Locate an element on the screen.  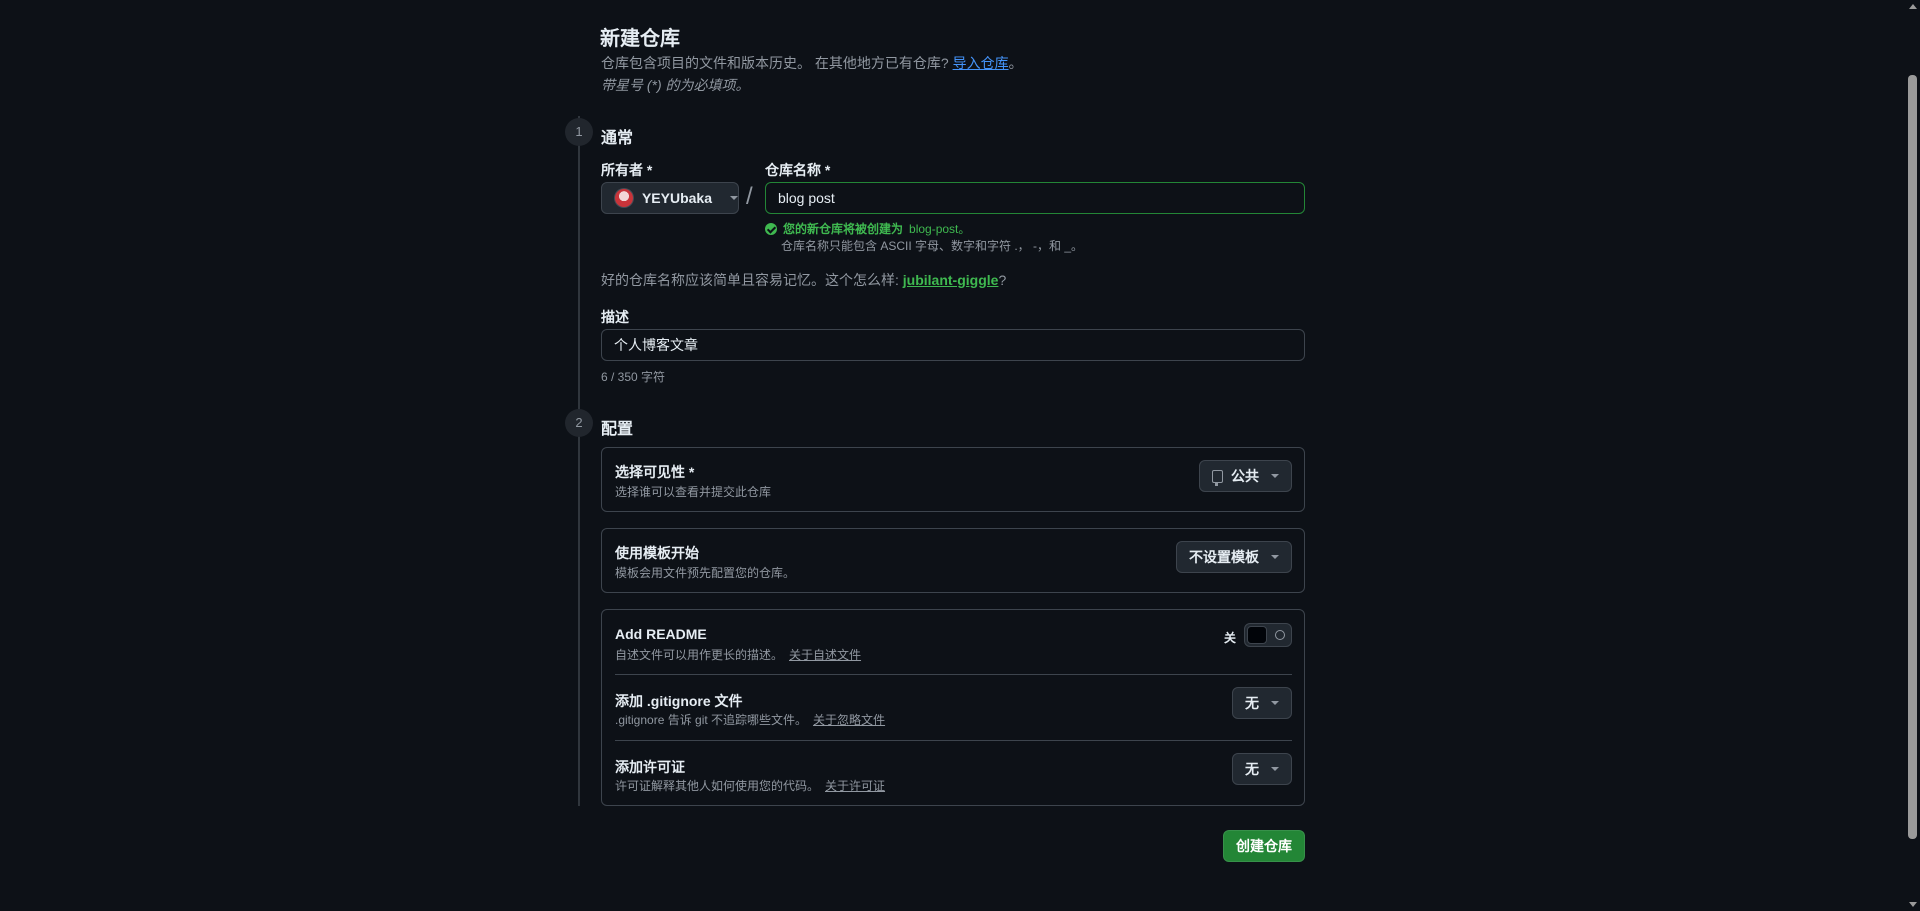
visibility-box: 选择可见性 * 选择谁可以查看并提交此仓库 公共 is located at coordinates (953, 479).